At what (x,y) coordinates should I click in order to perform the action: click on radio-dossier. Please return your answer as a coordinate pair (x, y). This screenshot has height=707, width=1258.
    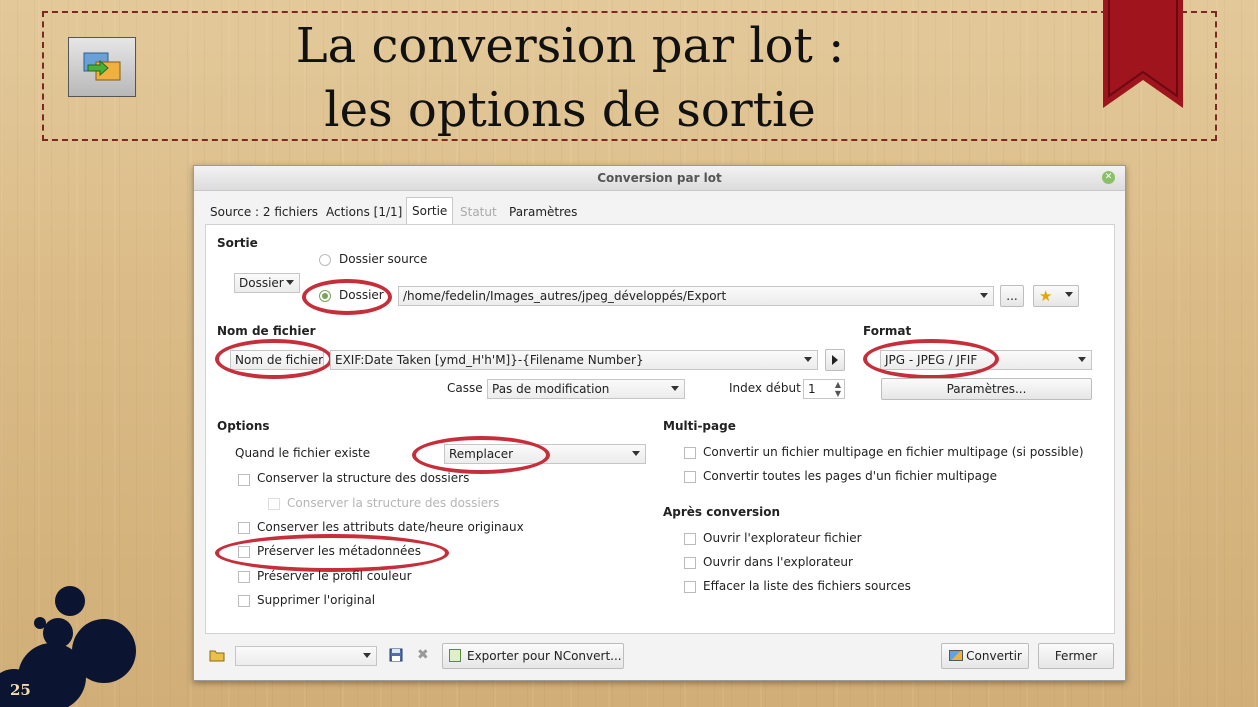
    Looking at the image, I should click on (325, 296).